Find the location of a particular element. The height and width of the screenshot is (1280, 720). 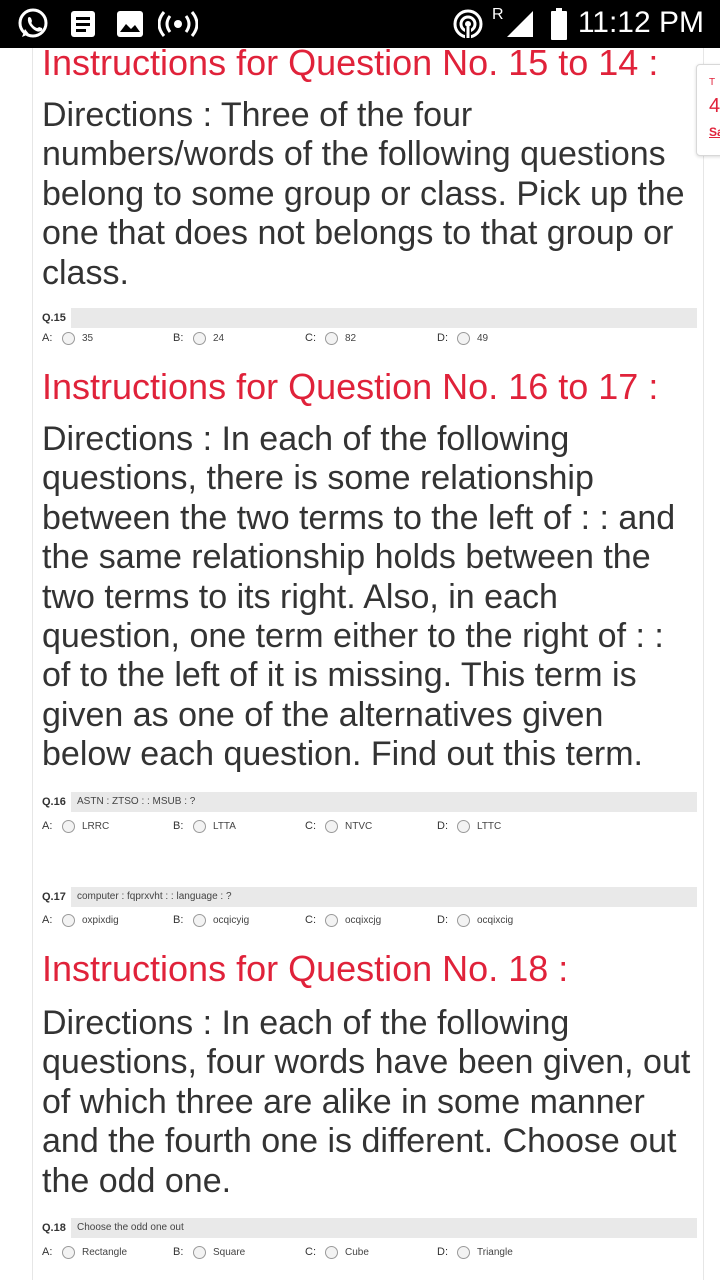

option-b: B: 24 is located at coordinates (198, 338).